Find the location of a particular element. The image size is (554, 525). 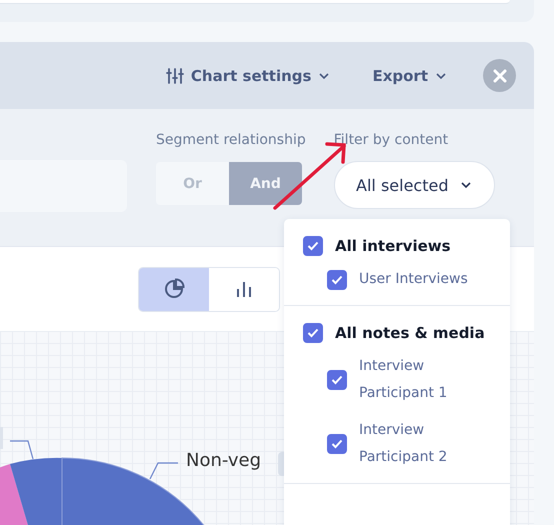

pie-chart-icon is located at coordinates (174, 289).